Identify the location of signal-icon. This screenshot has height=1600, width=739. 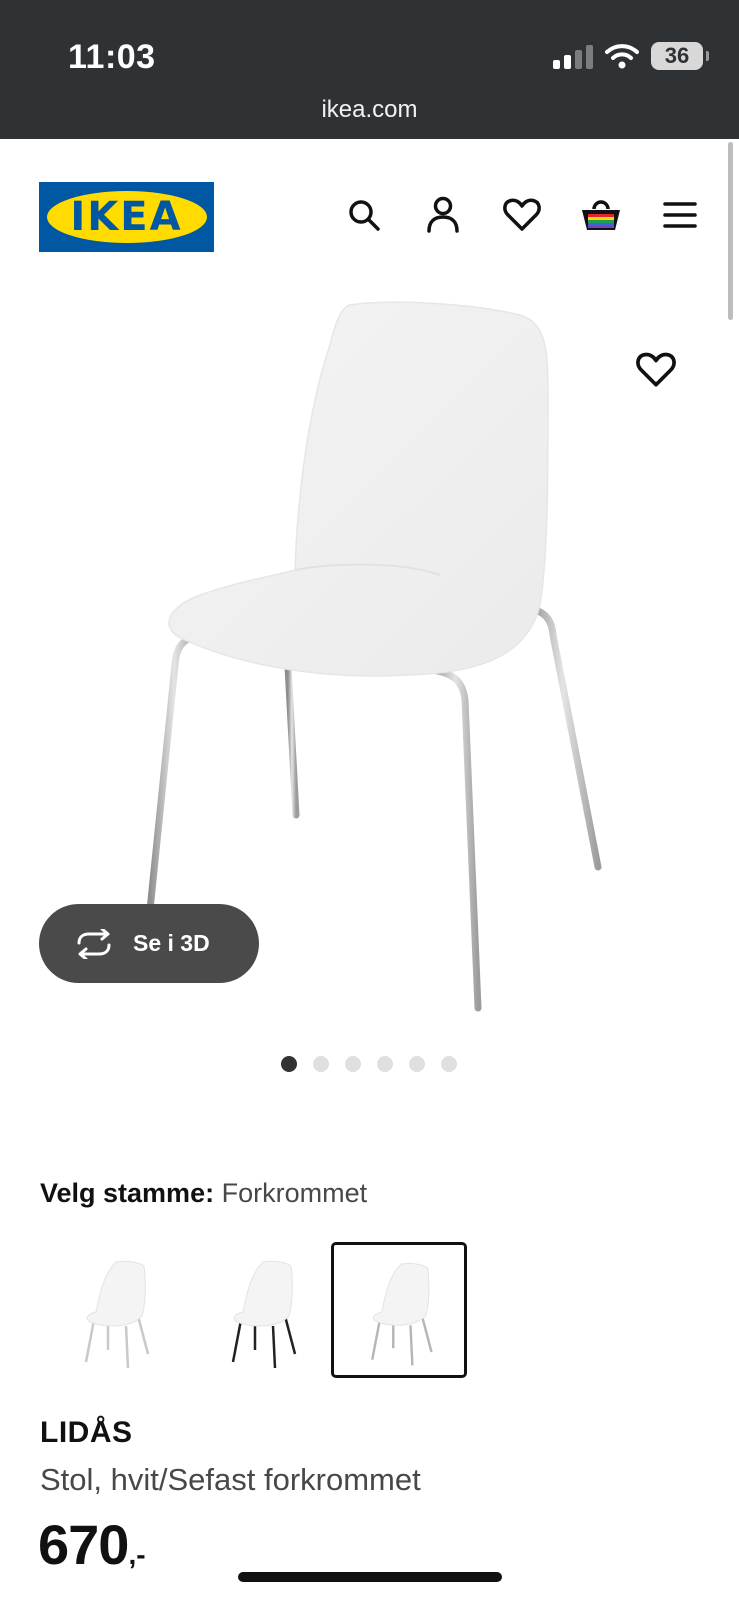
(573, 56).